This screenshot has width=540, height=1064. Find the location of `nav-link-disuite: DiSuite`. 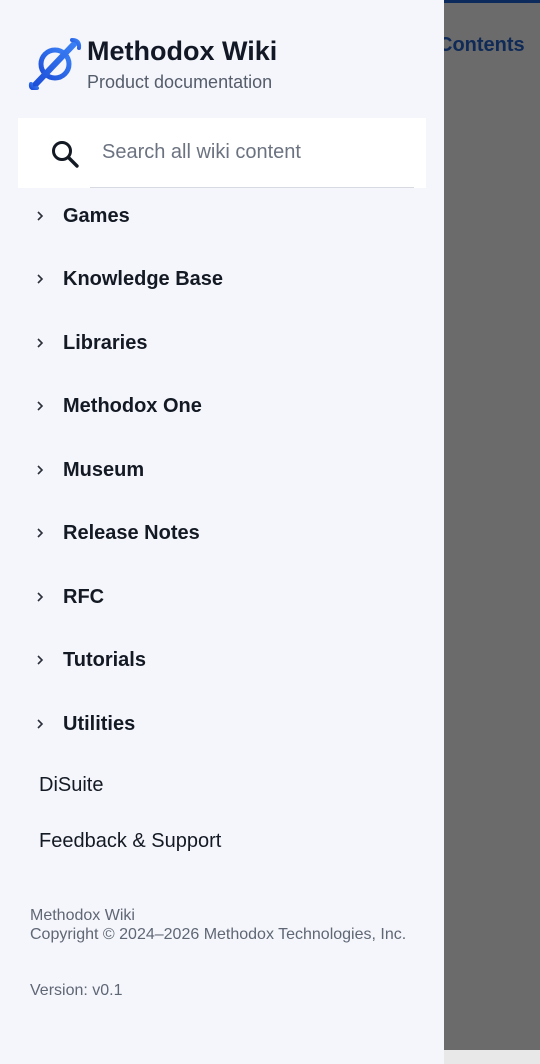

nav-link-disuite: DiSuite is located at coordinates (222, 785).